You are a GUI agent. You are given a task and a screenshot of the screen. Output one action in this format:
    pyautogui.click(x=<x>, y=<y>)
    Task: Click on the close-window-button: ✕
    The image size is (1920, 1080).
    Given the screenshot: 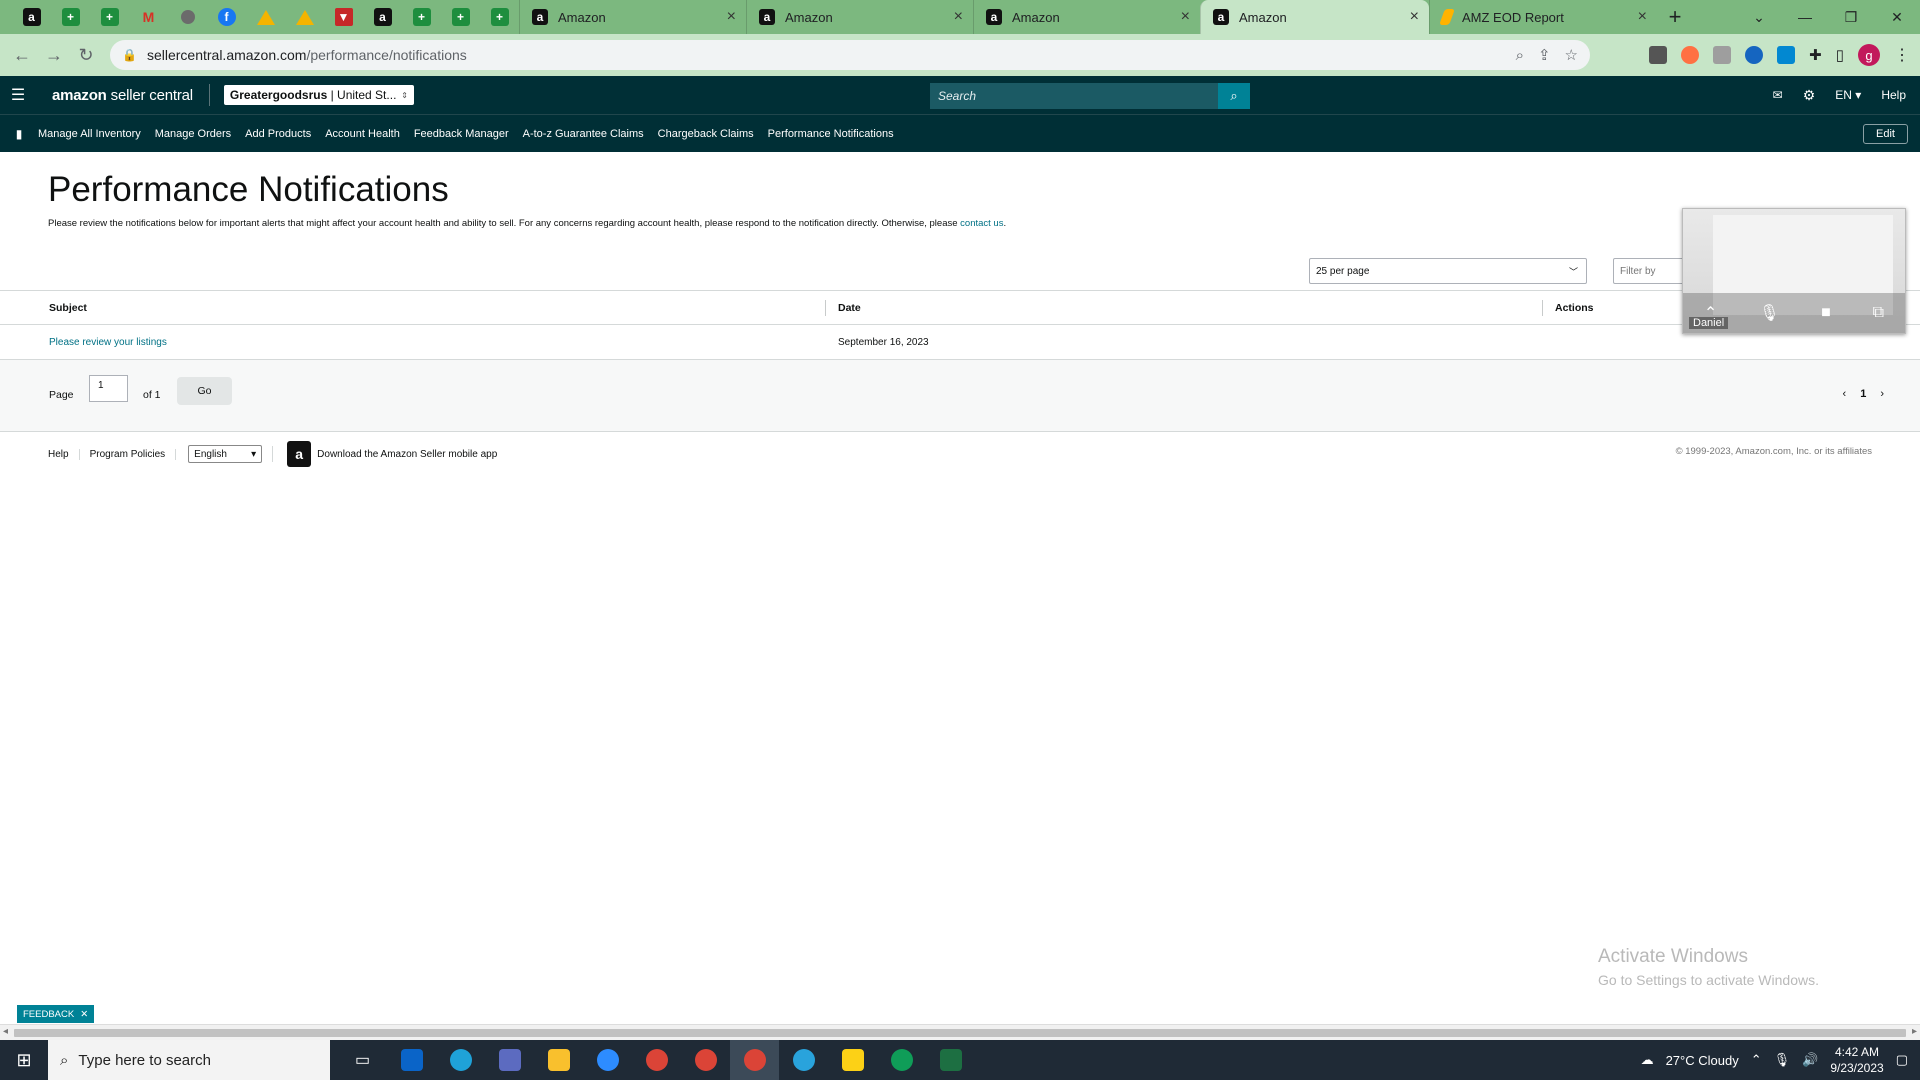 What is the action you would take?
    pyautogui.click(x=1897, y=17)
    